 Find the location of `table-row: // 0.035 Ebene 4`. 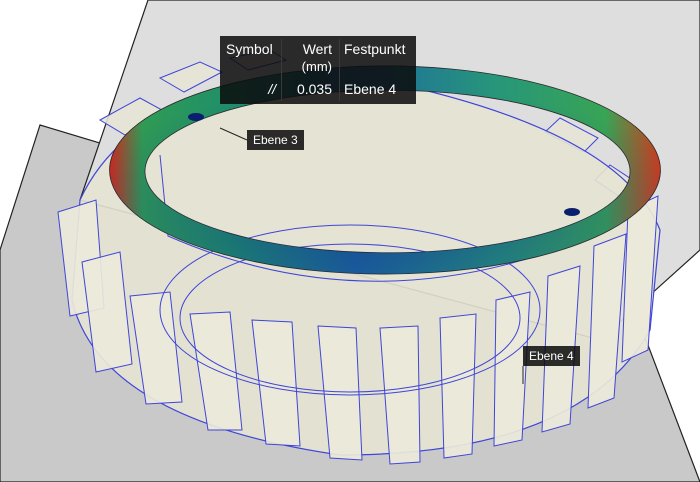

table-row: // 0.035 Ebene 4 is located at coordinates (318, 91).